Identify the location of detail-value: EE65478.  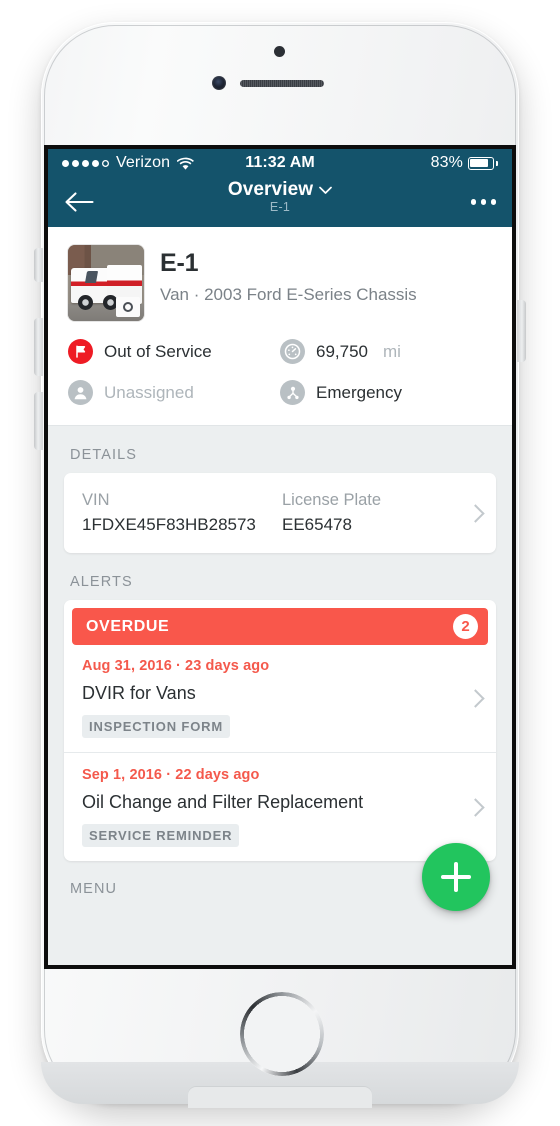
(317, 524).